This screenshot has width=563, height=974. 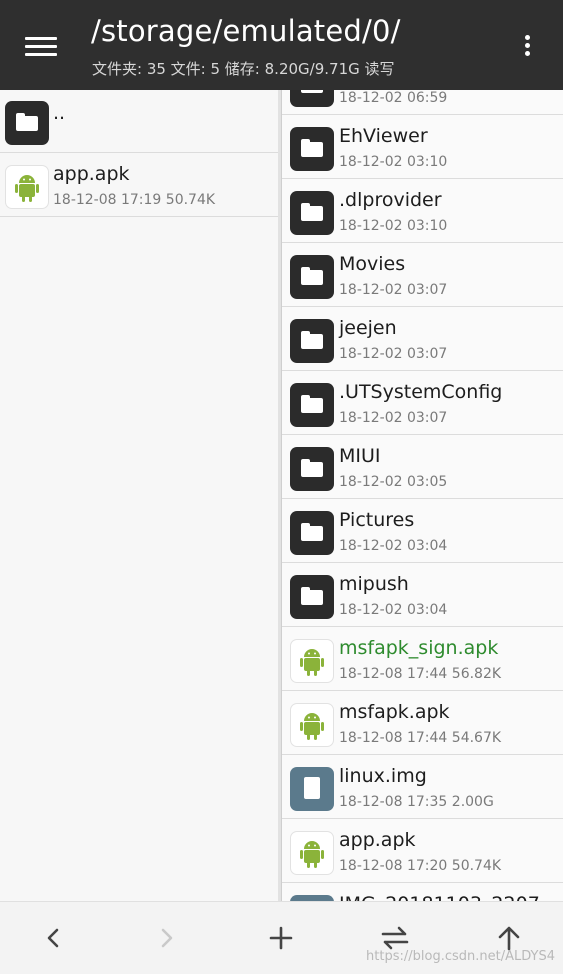 What do you see at coordinates (394, 712) in the screenshot?
I see `item-name: msfapk.apk` at bounding box center [394, 712].